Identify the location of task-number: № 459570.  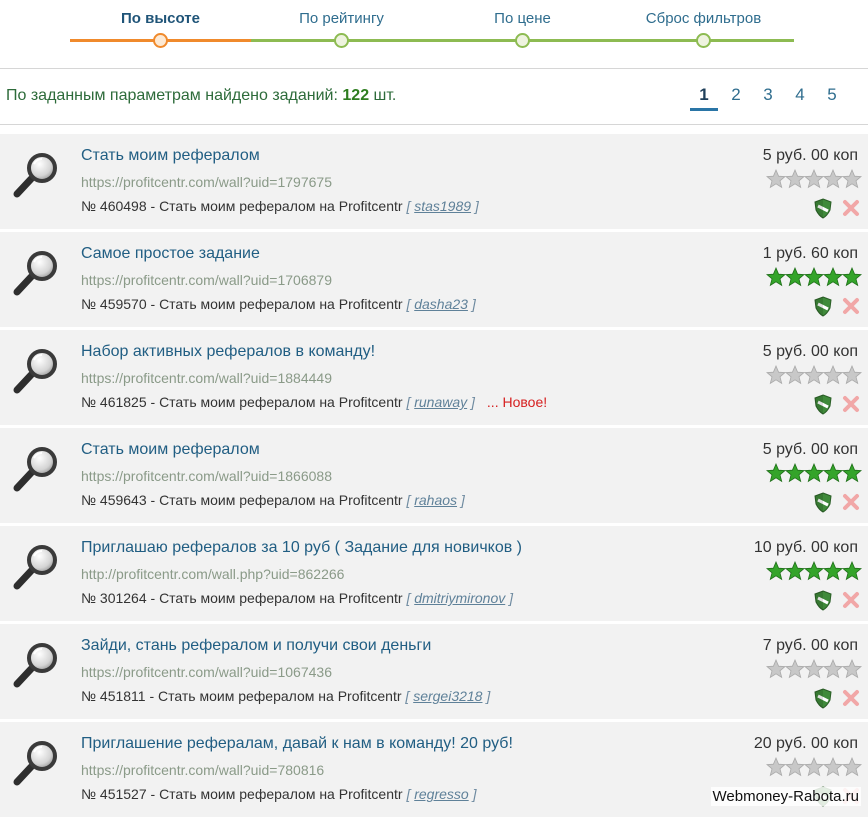
(114, 304).